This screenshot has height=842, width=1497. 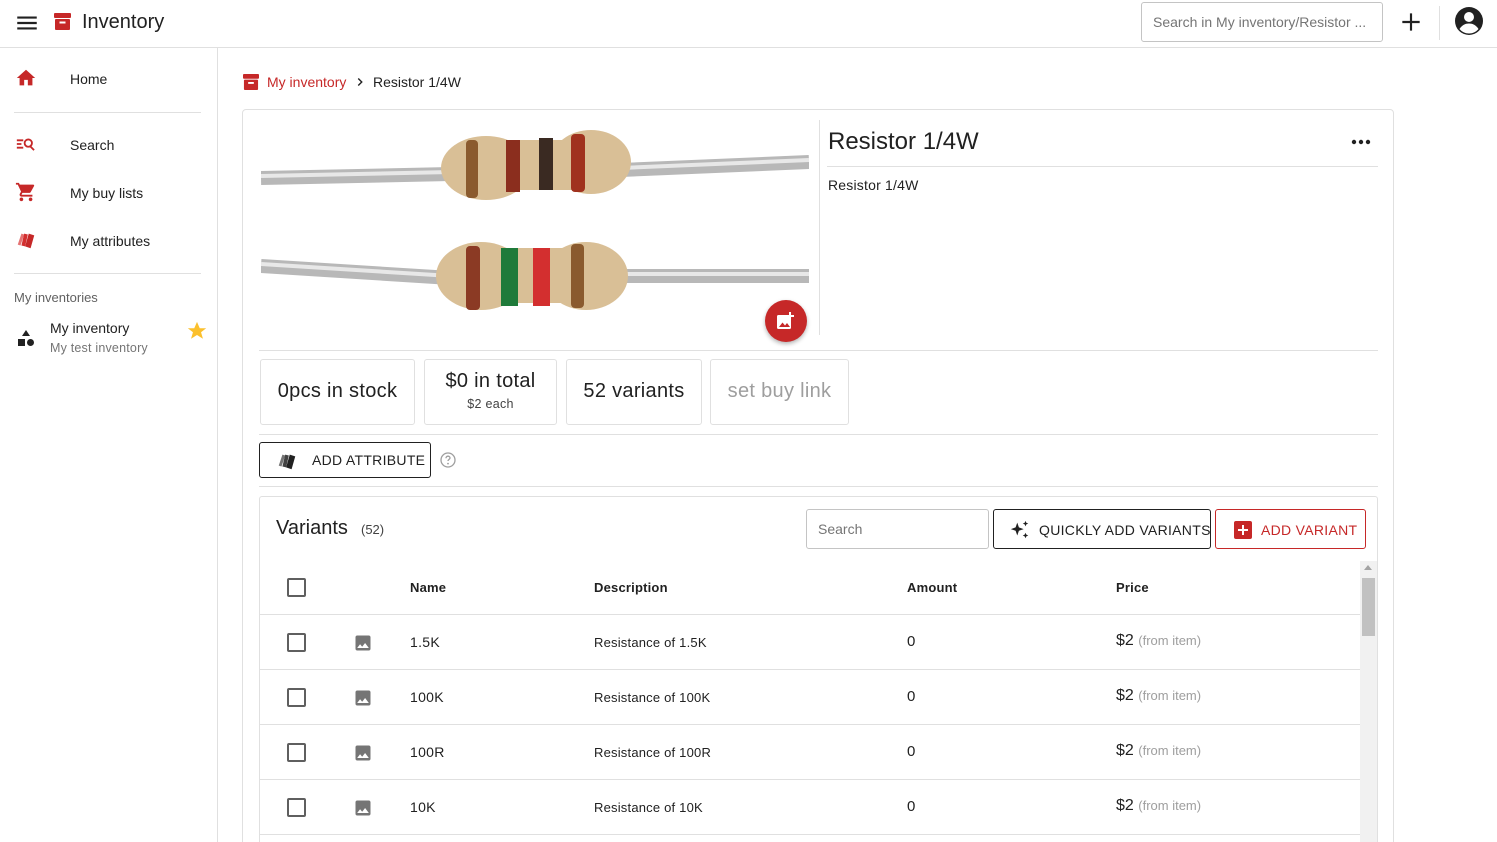 I want to click on variant-description: Resistance of 1.5K, so click(x=650, y=642).